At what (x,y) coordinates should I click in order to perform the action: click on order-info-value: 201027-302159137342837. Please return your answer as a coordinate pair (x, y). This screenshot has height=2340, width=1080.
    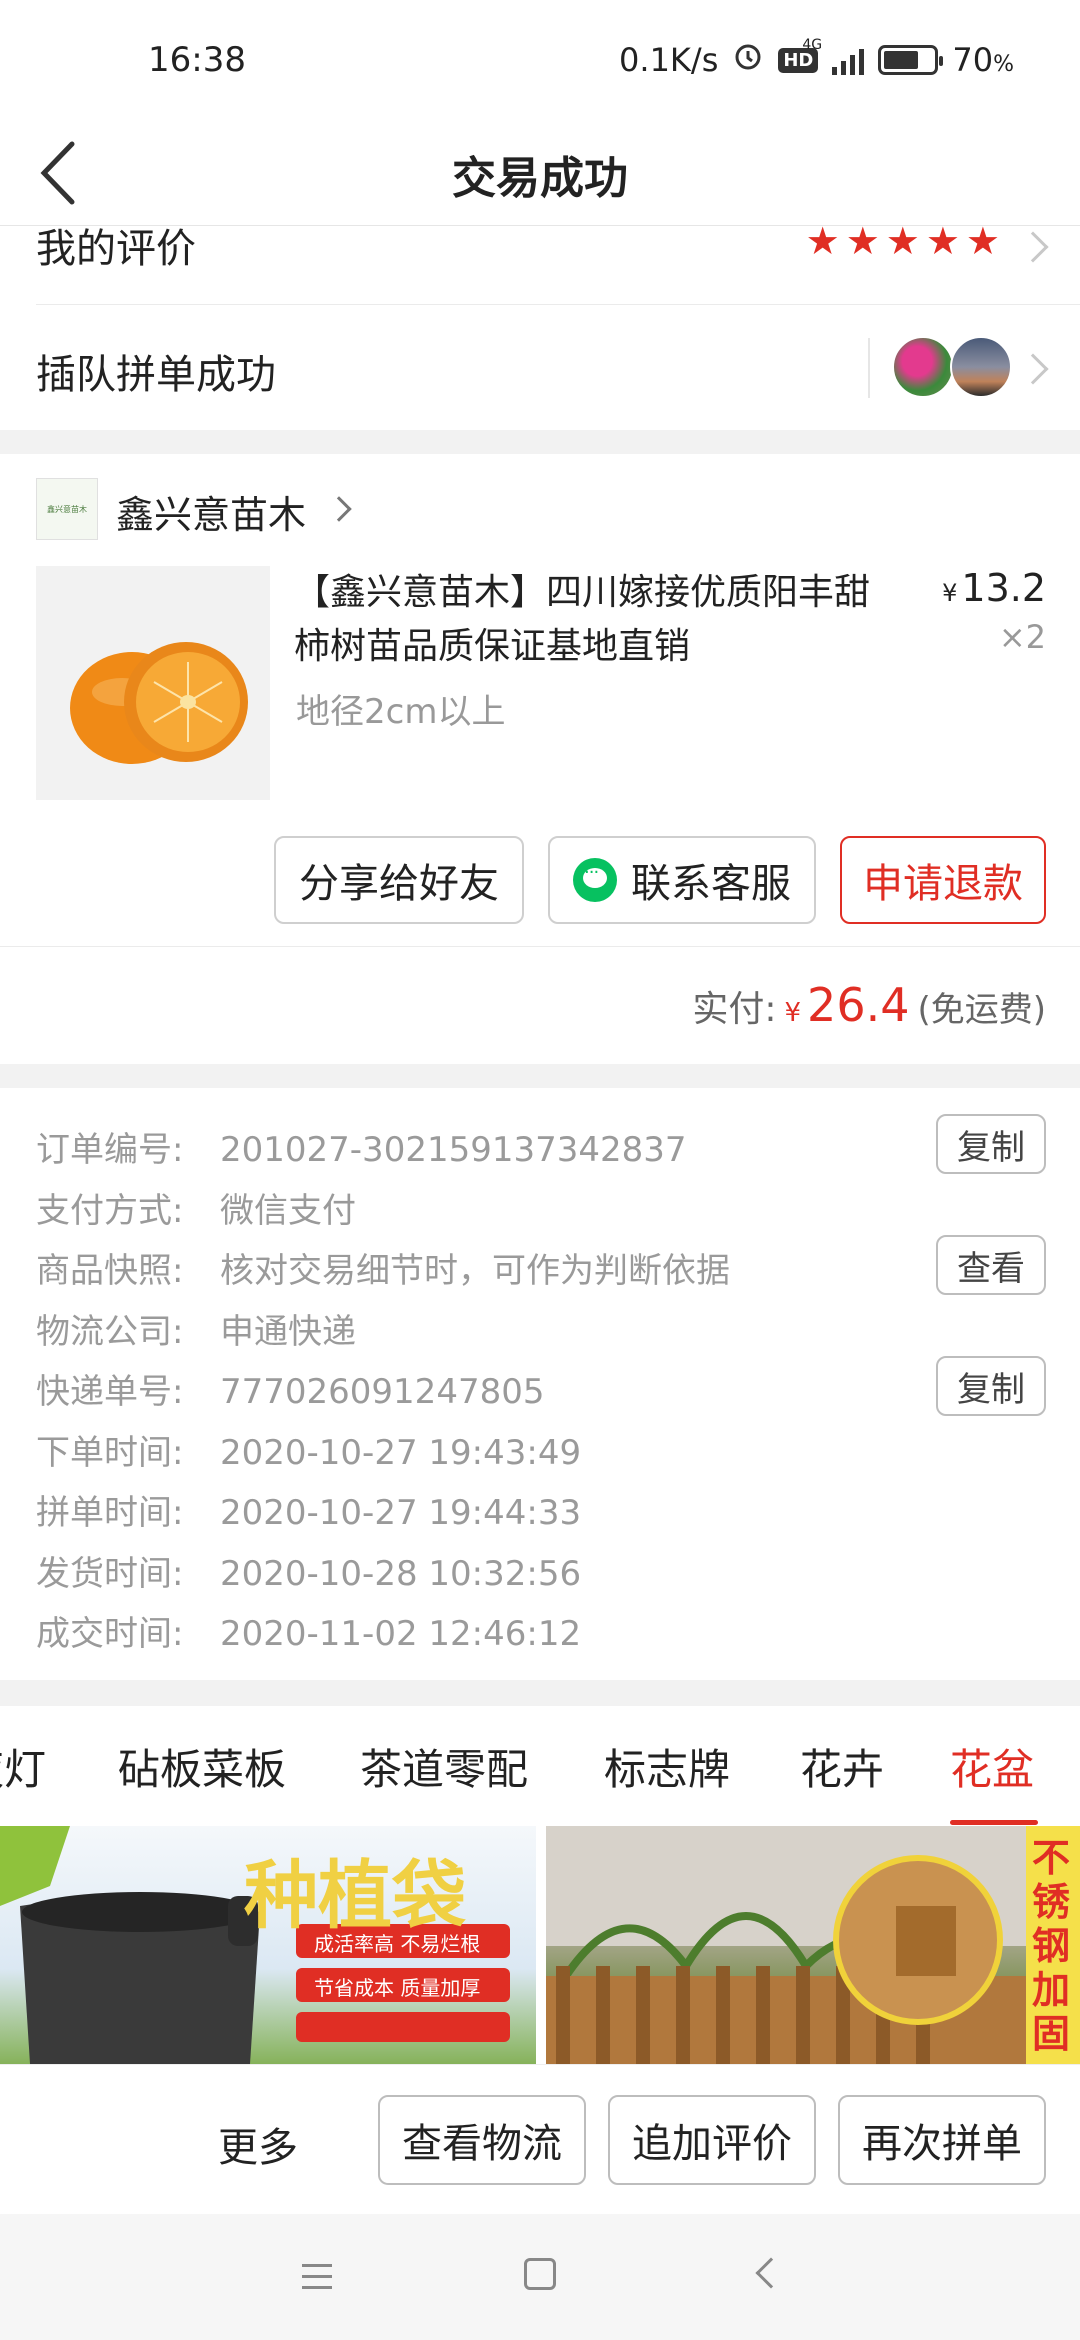
    Looking at the image, I should click on (453, 1150).